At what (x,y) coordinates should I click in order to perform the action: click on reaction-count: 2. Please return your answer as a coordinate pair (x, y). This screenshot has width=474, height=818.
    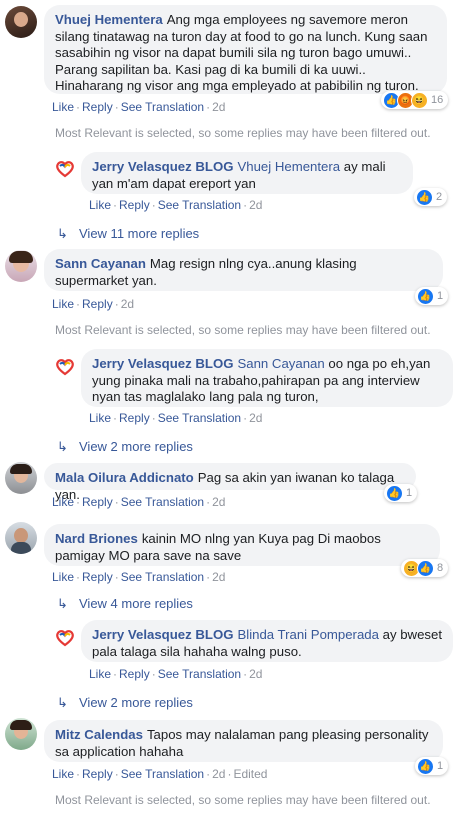
    Looking at the image, I should click on (439, 197).